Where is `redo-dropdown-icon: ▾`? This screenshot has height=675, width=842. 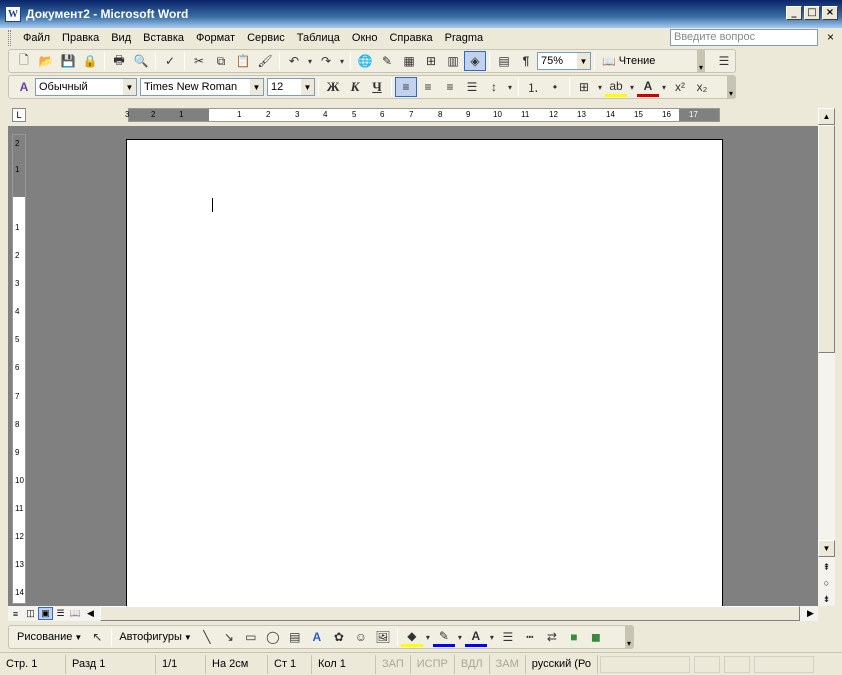
redo-dropdown-icon: ▾ is located at coordinates (342, 61).